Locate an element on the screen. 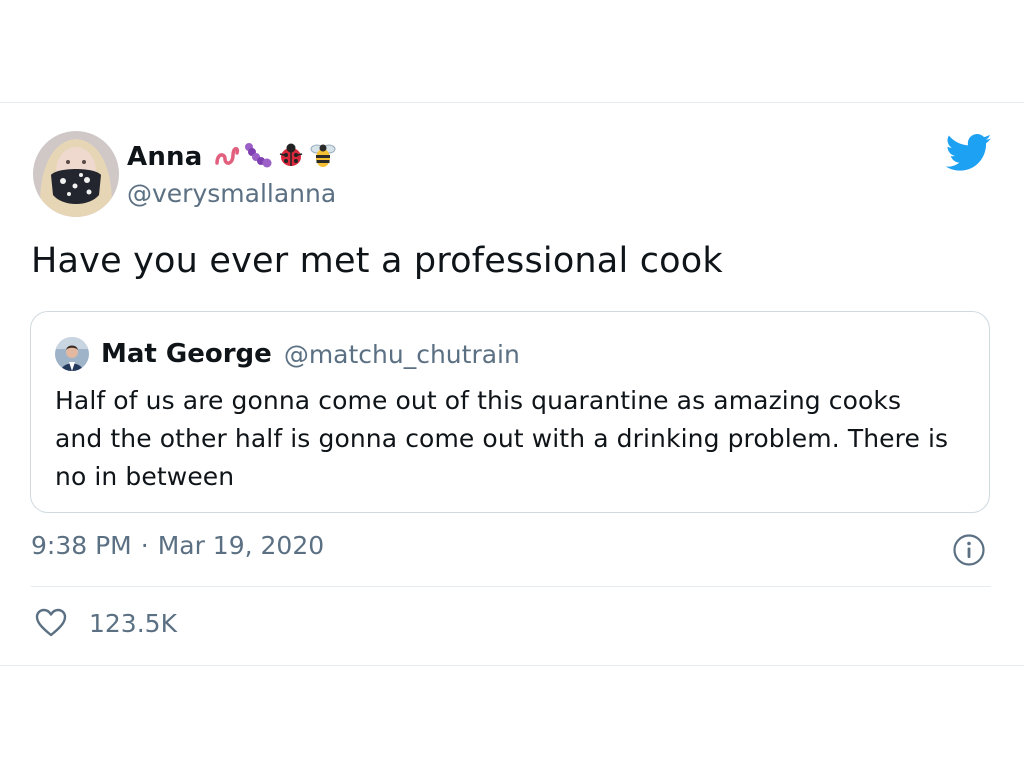  like-action: 123.5K is located at coordinates (106, 623).